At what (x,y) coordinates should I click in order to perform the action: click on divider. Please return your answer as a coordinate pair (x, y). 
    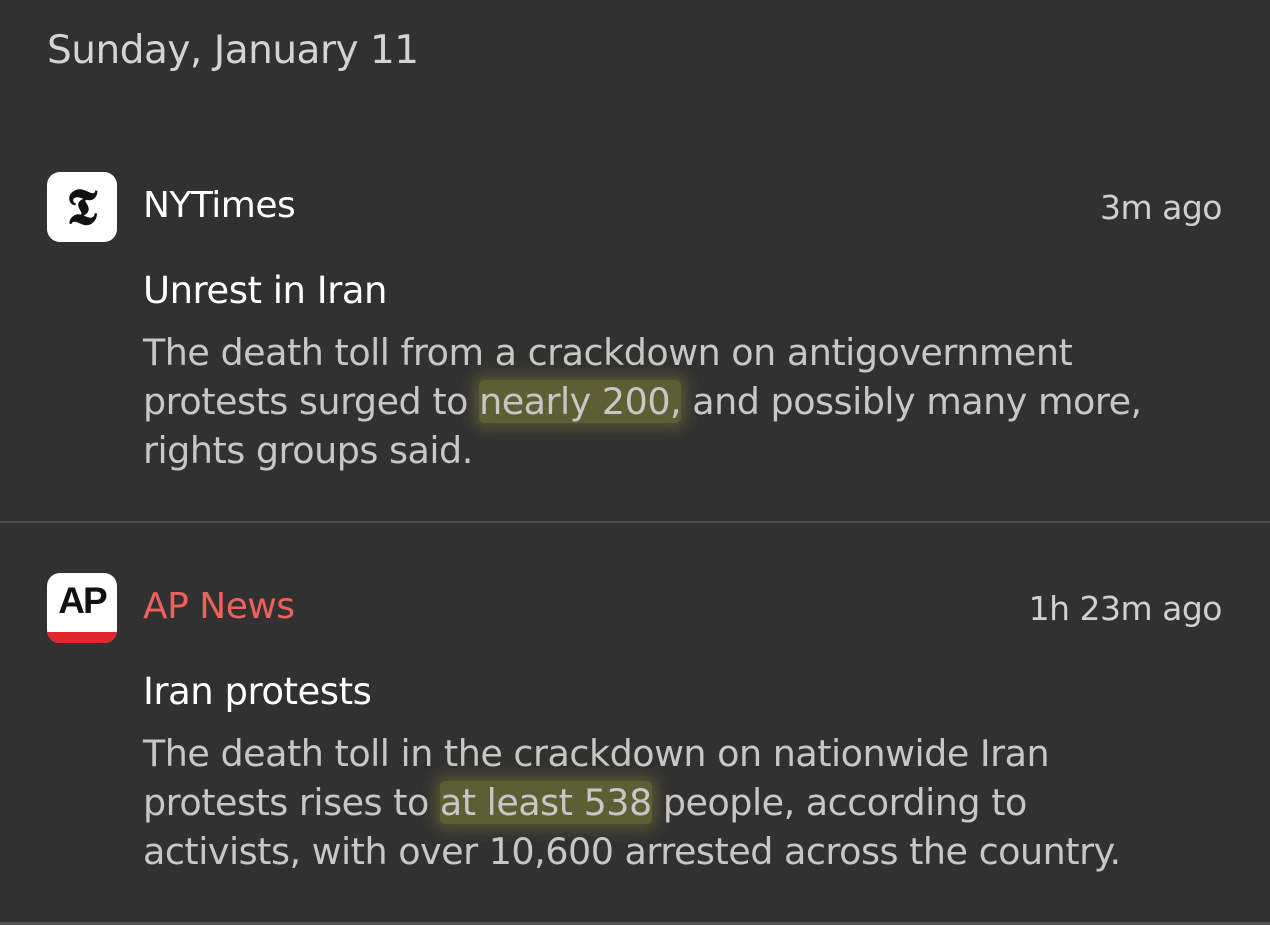
    Looking at the image, I should click on (635, 522).